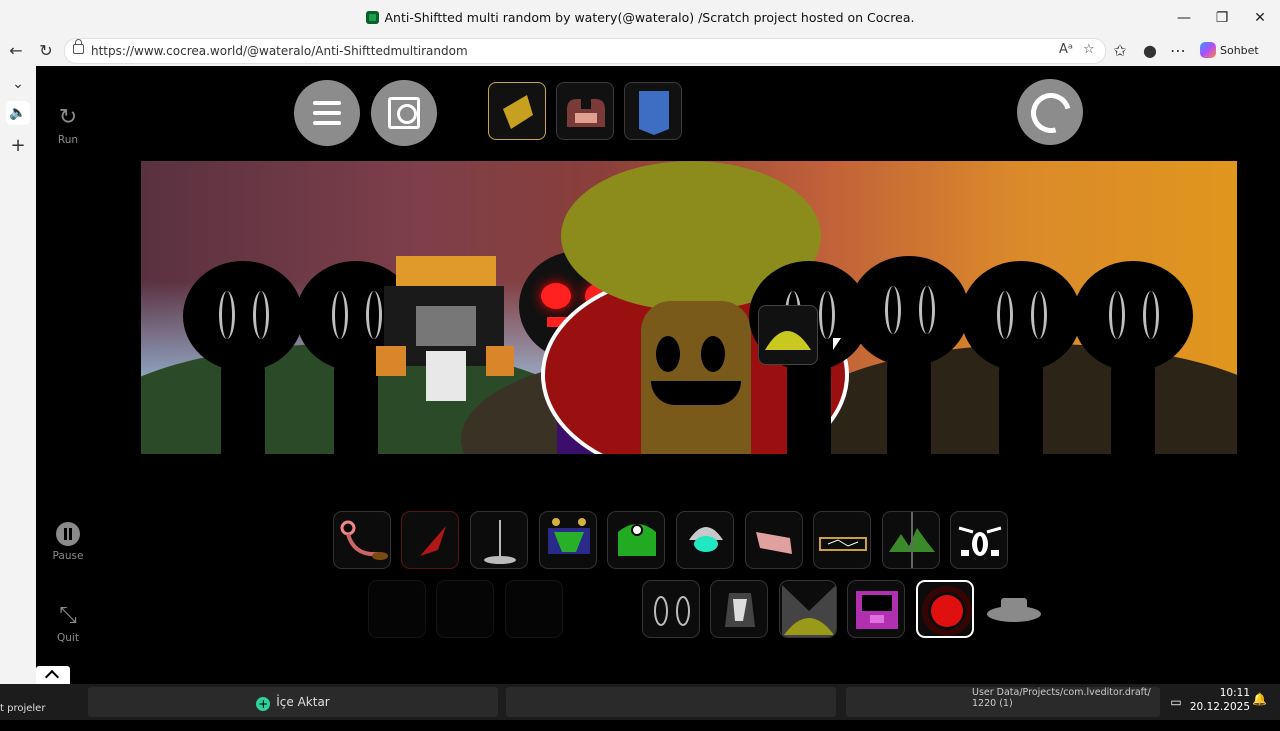 The height and width of the screenshot is (731, 1280). I want to click on import-button: + İçe Aktar, so click(293, 702).